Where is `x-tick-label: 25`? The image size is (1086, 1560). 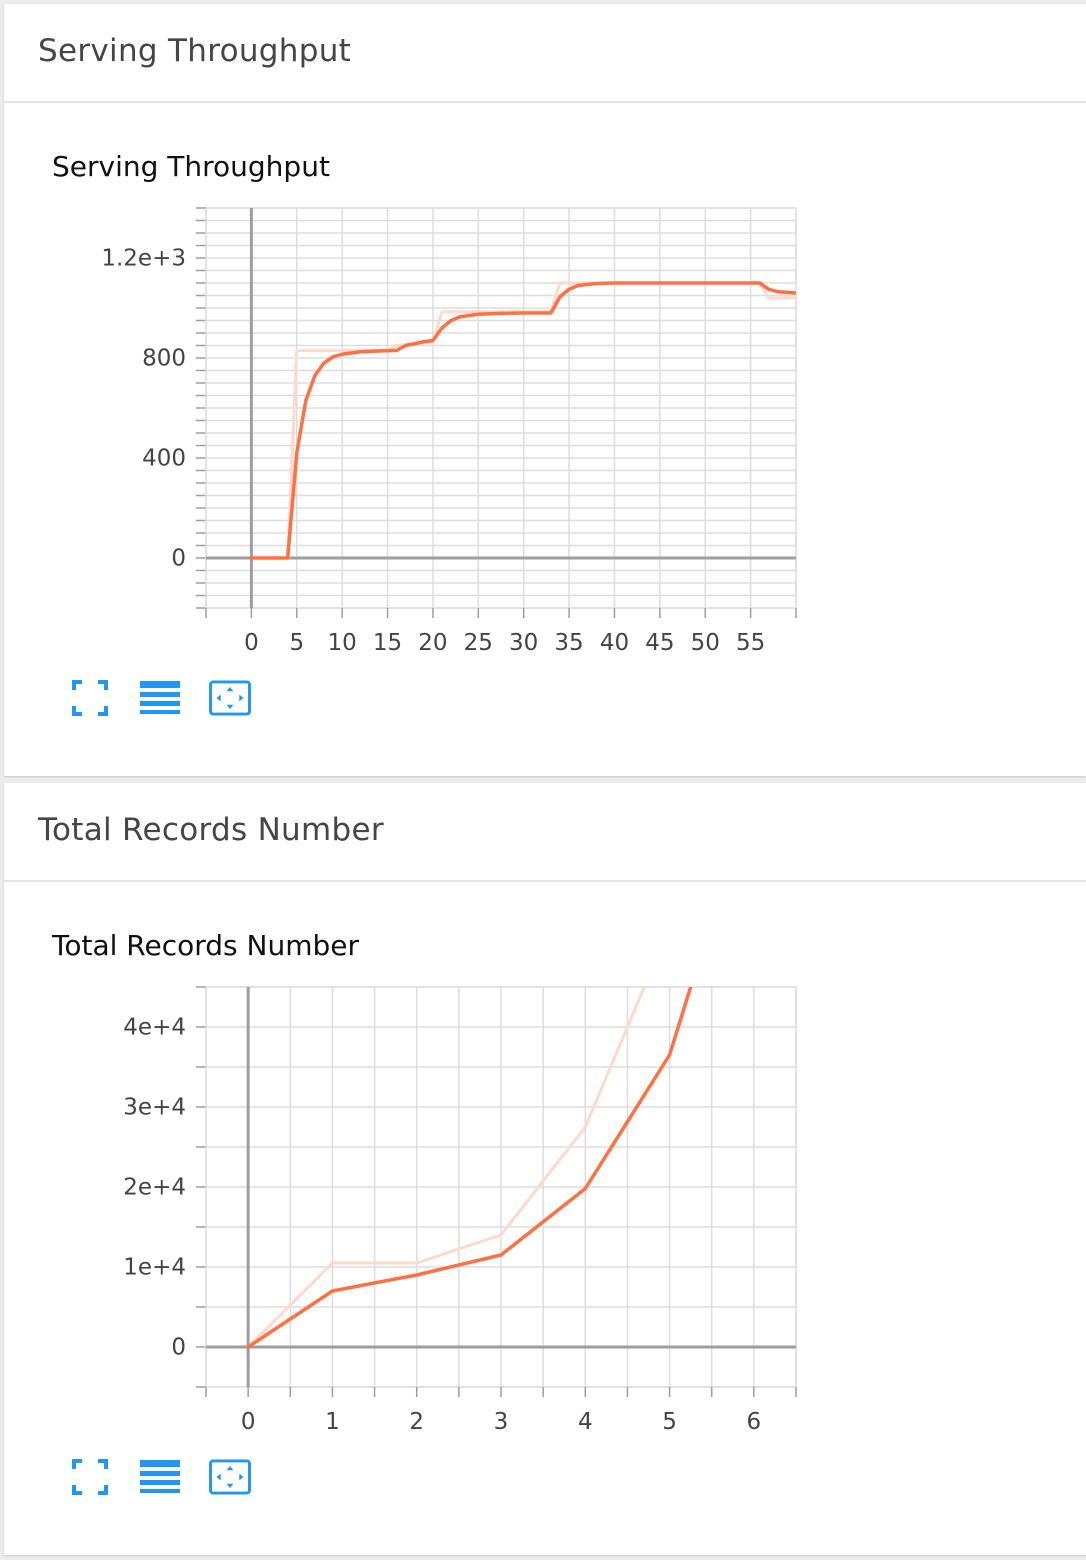
x-tick-label: 25 is located at coordinates (478, 643).